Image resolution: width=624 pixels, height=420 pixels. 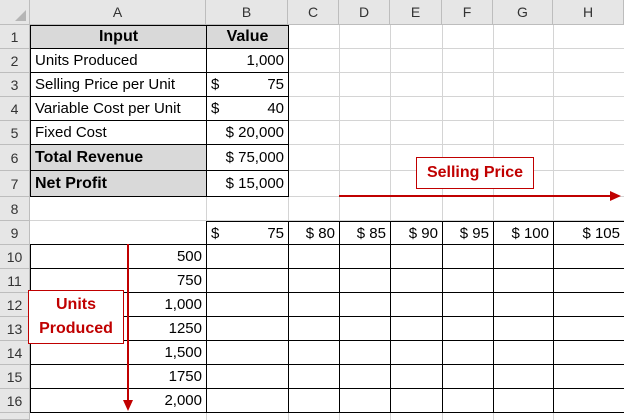 I want to click on row-header-1: 1, so click(x=15, y=37).